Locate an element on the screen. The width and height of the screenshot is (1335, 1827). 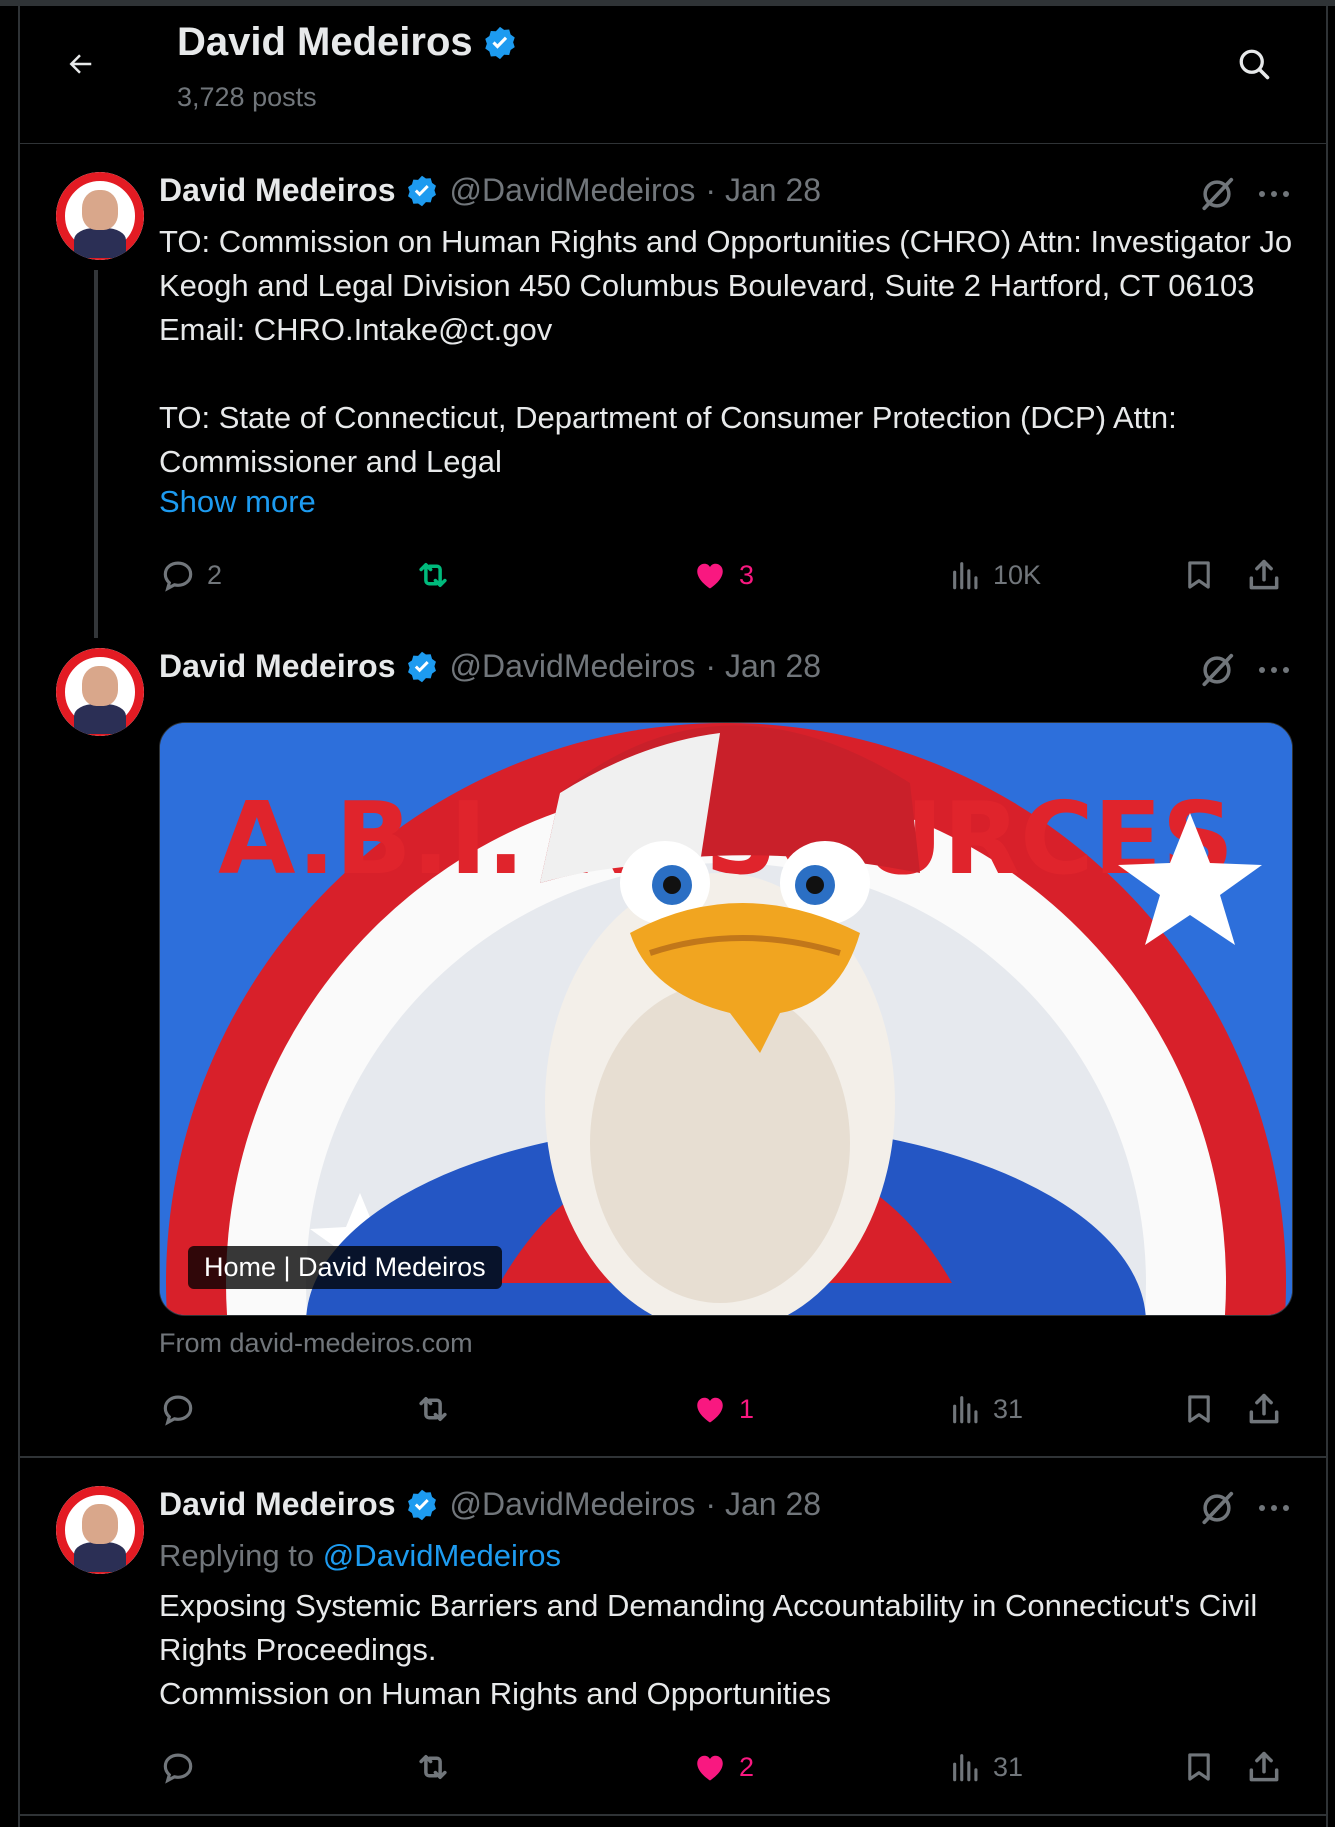
search-button is located at coordinates (1254, 64).